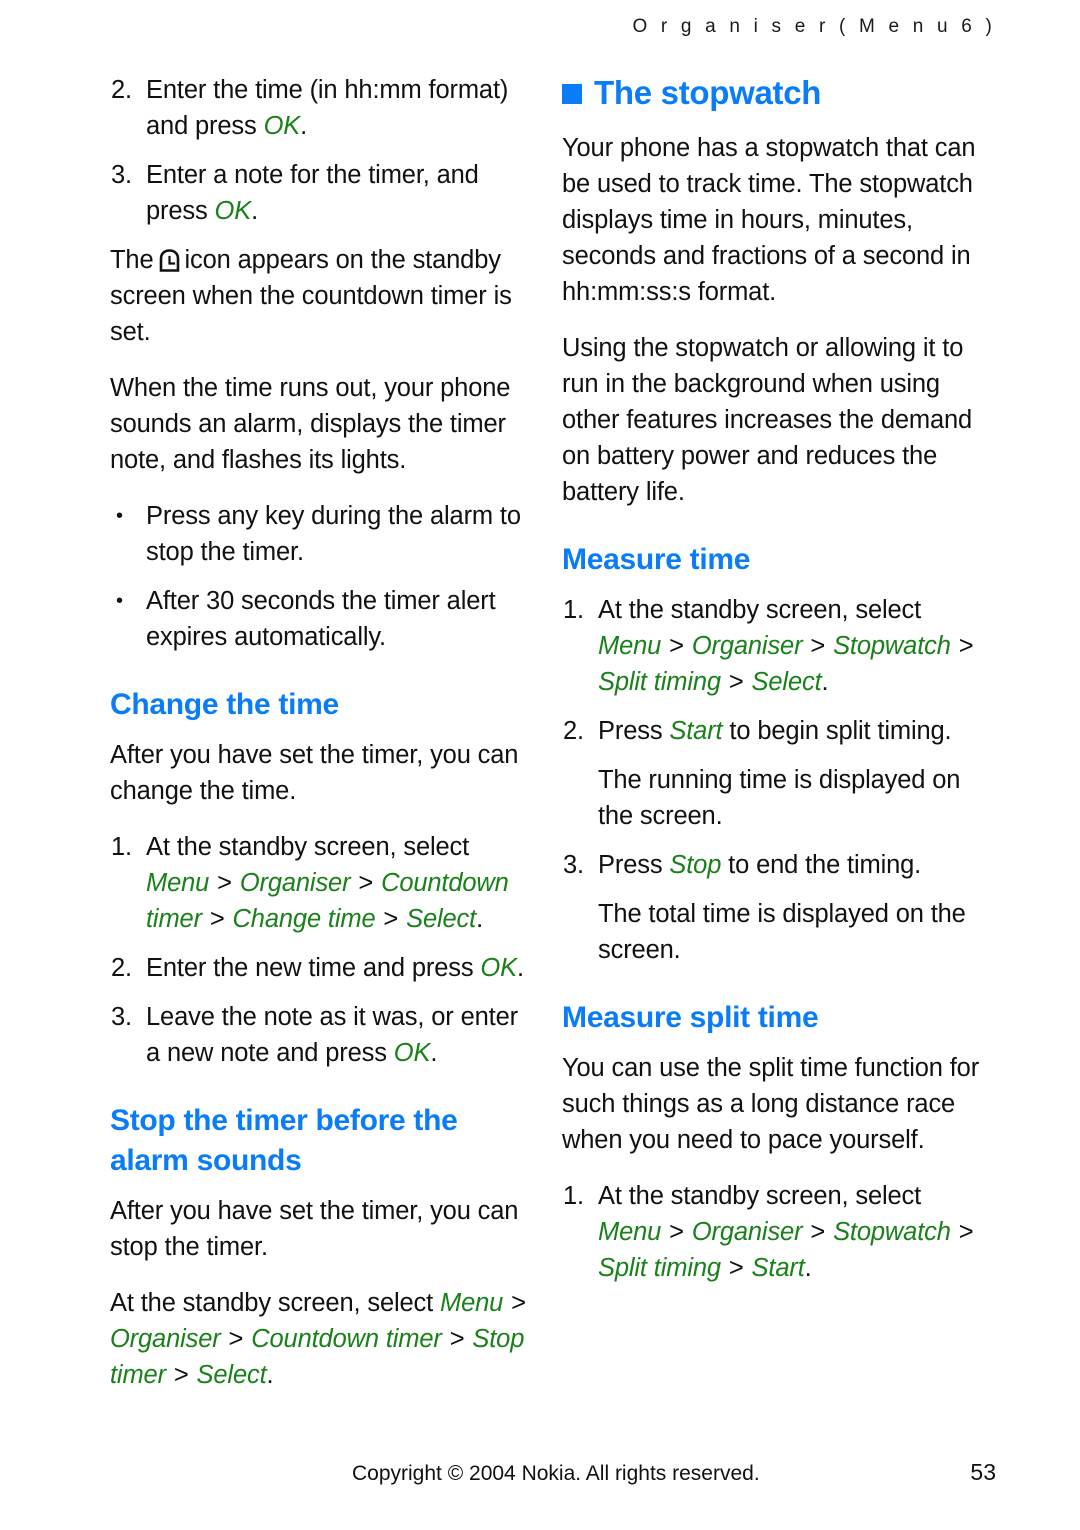  I want to click on list-item: 2. Press Start to begin split timing., so click(771, 731).